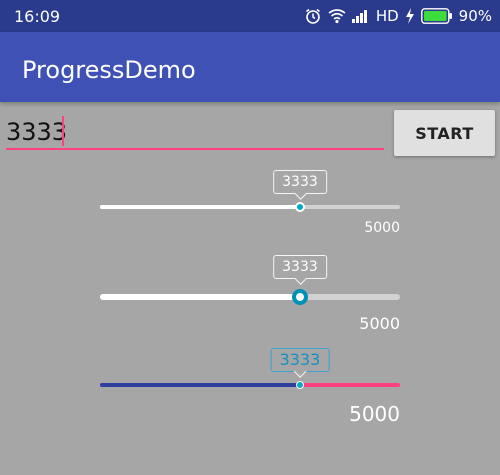 The width and height of the screenshot is (500, 475). I want to click on alarm-icon, so click(313, 16).